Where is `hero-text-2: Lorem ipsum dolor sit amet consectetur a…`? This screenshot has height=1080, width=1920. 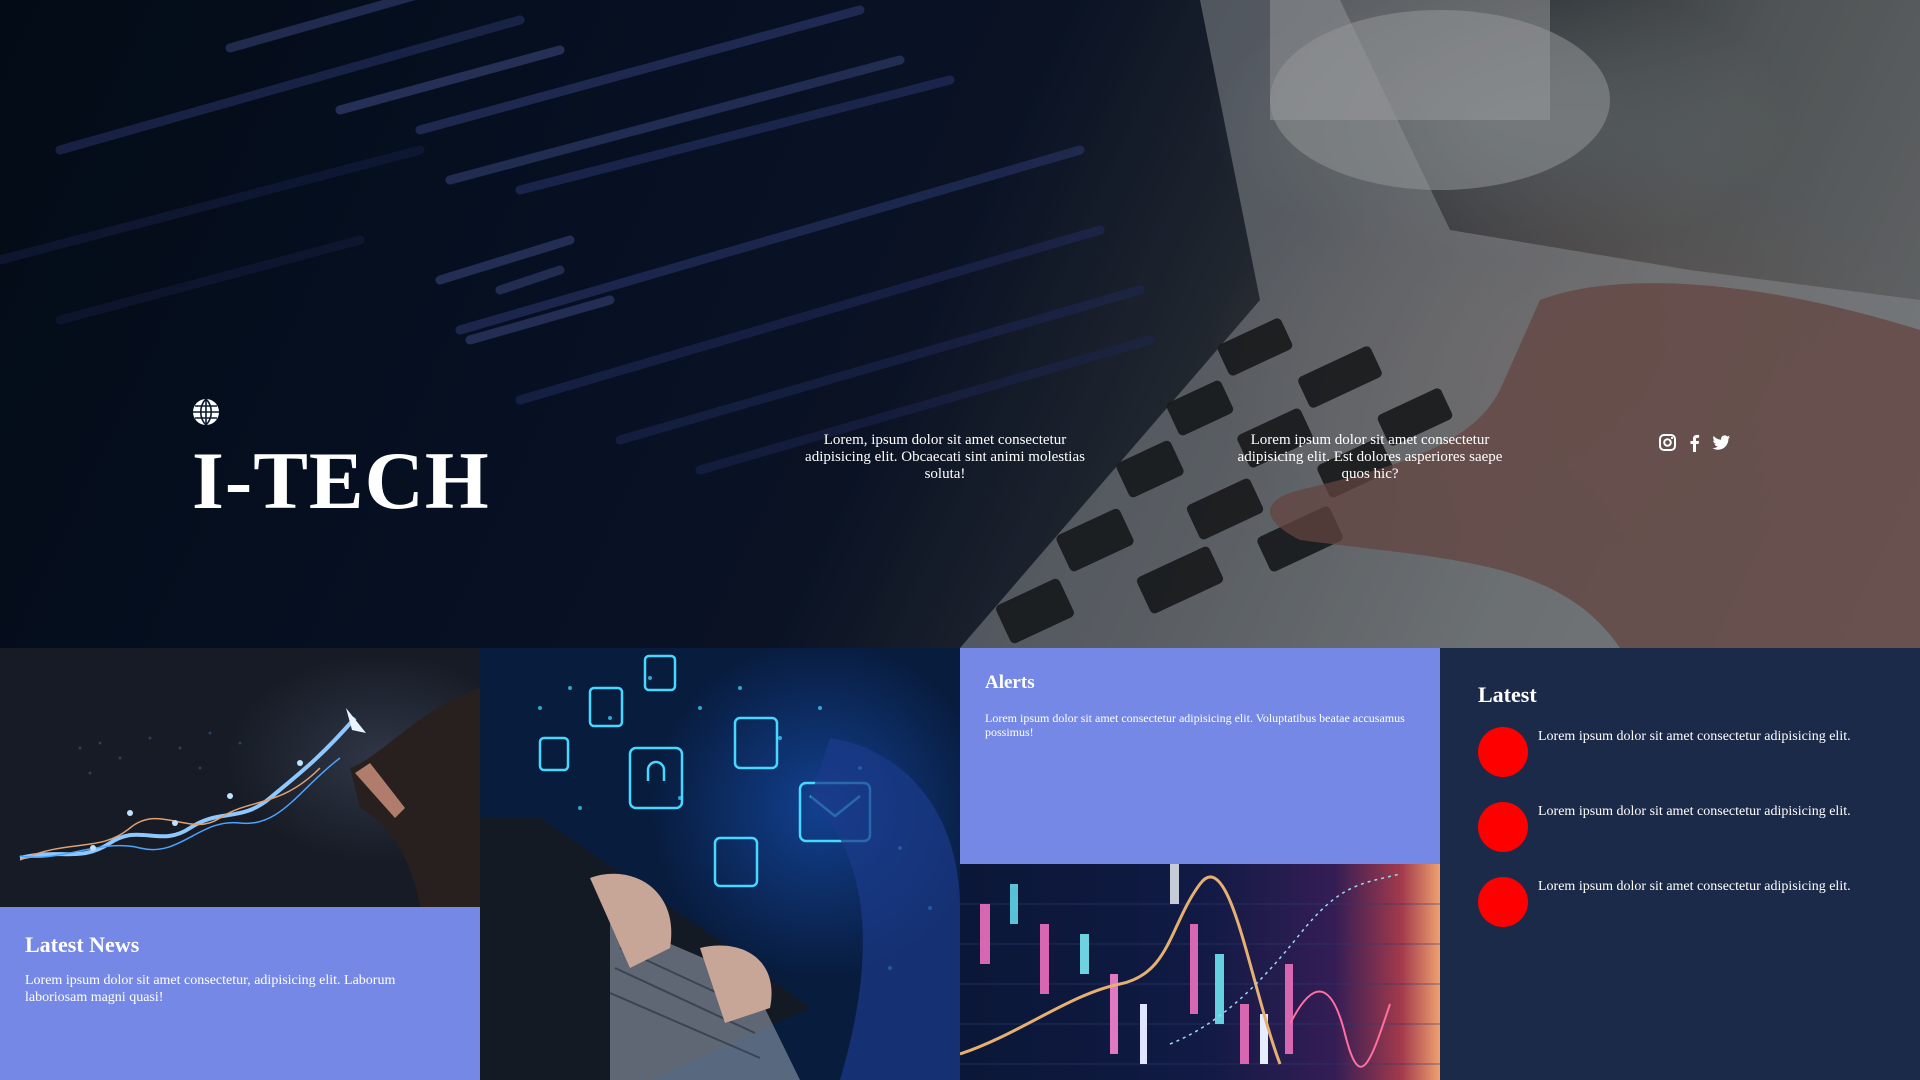
hero-text-2: Lorem ipsum dolor sit amet consectetur a… is located at coordinates (1370, 457).